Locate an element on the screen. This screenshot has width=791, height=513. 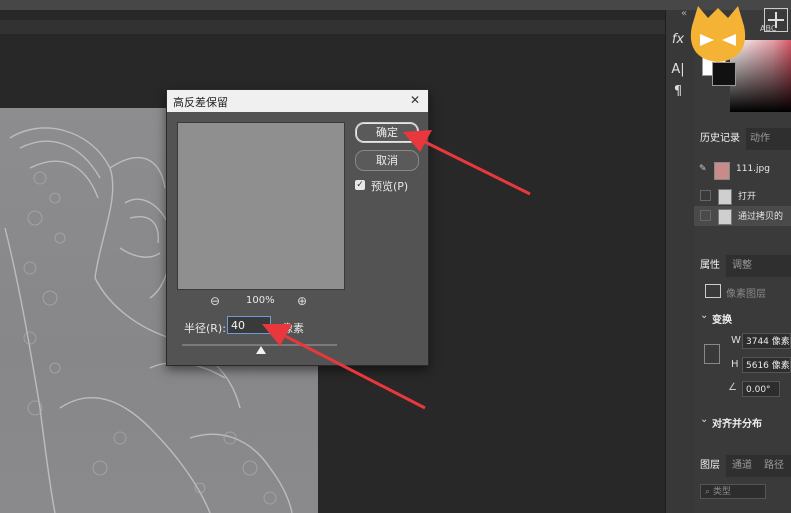
arrow-to-radius-input-icon is located at coordinates (344, 367).